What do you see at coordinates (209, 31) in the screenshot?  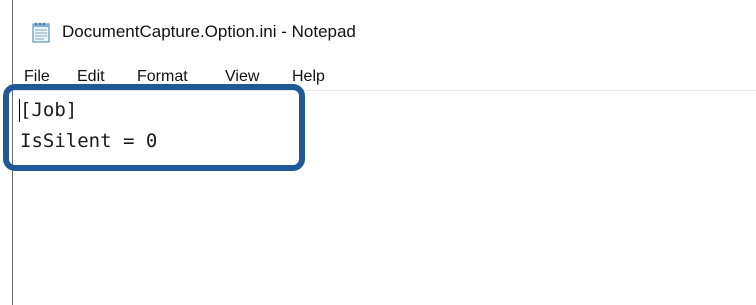 I see `window-title: DocumentCapture.Option.ini - Notepad` at bounding box center [209, 31].